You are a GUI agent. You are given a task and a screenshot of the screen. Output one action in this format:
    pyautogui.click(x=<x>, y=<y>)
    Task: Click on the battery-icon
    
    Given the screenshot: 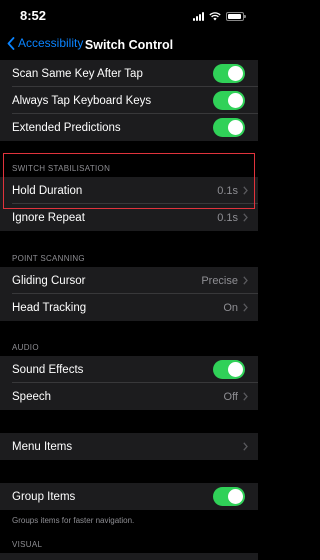 What is the action you would take?
    pyautogui.click(x=236, y=16)
    